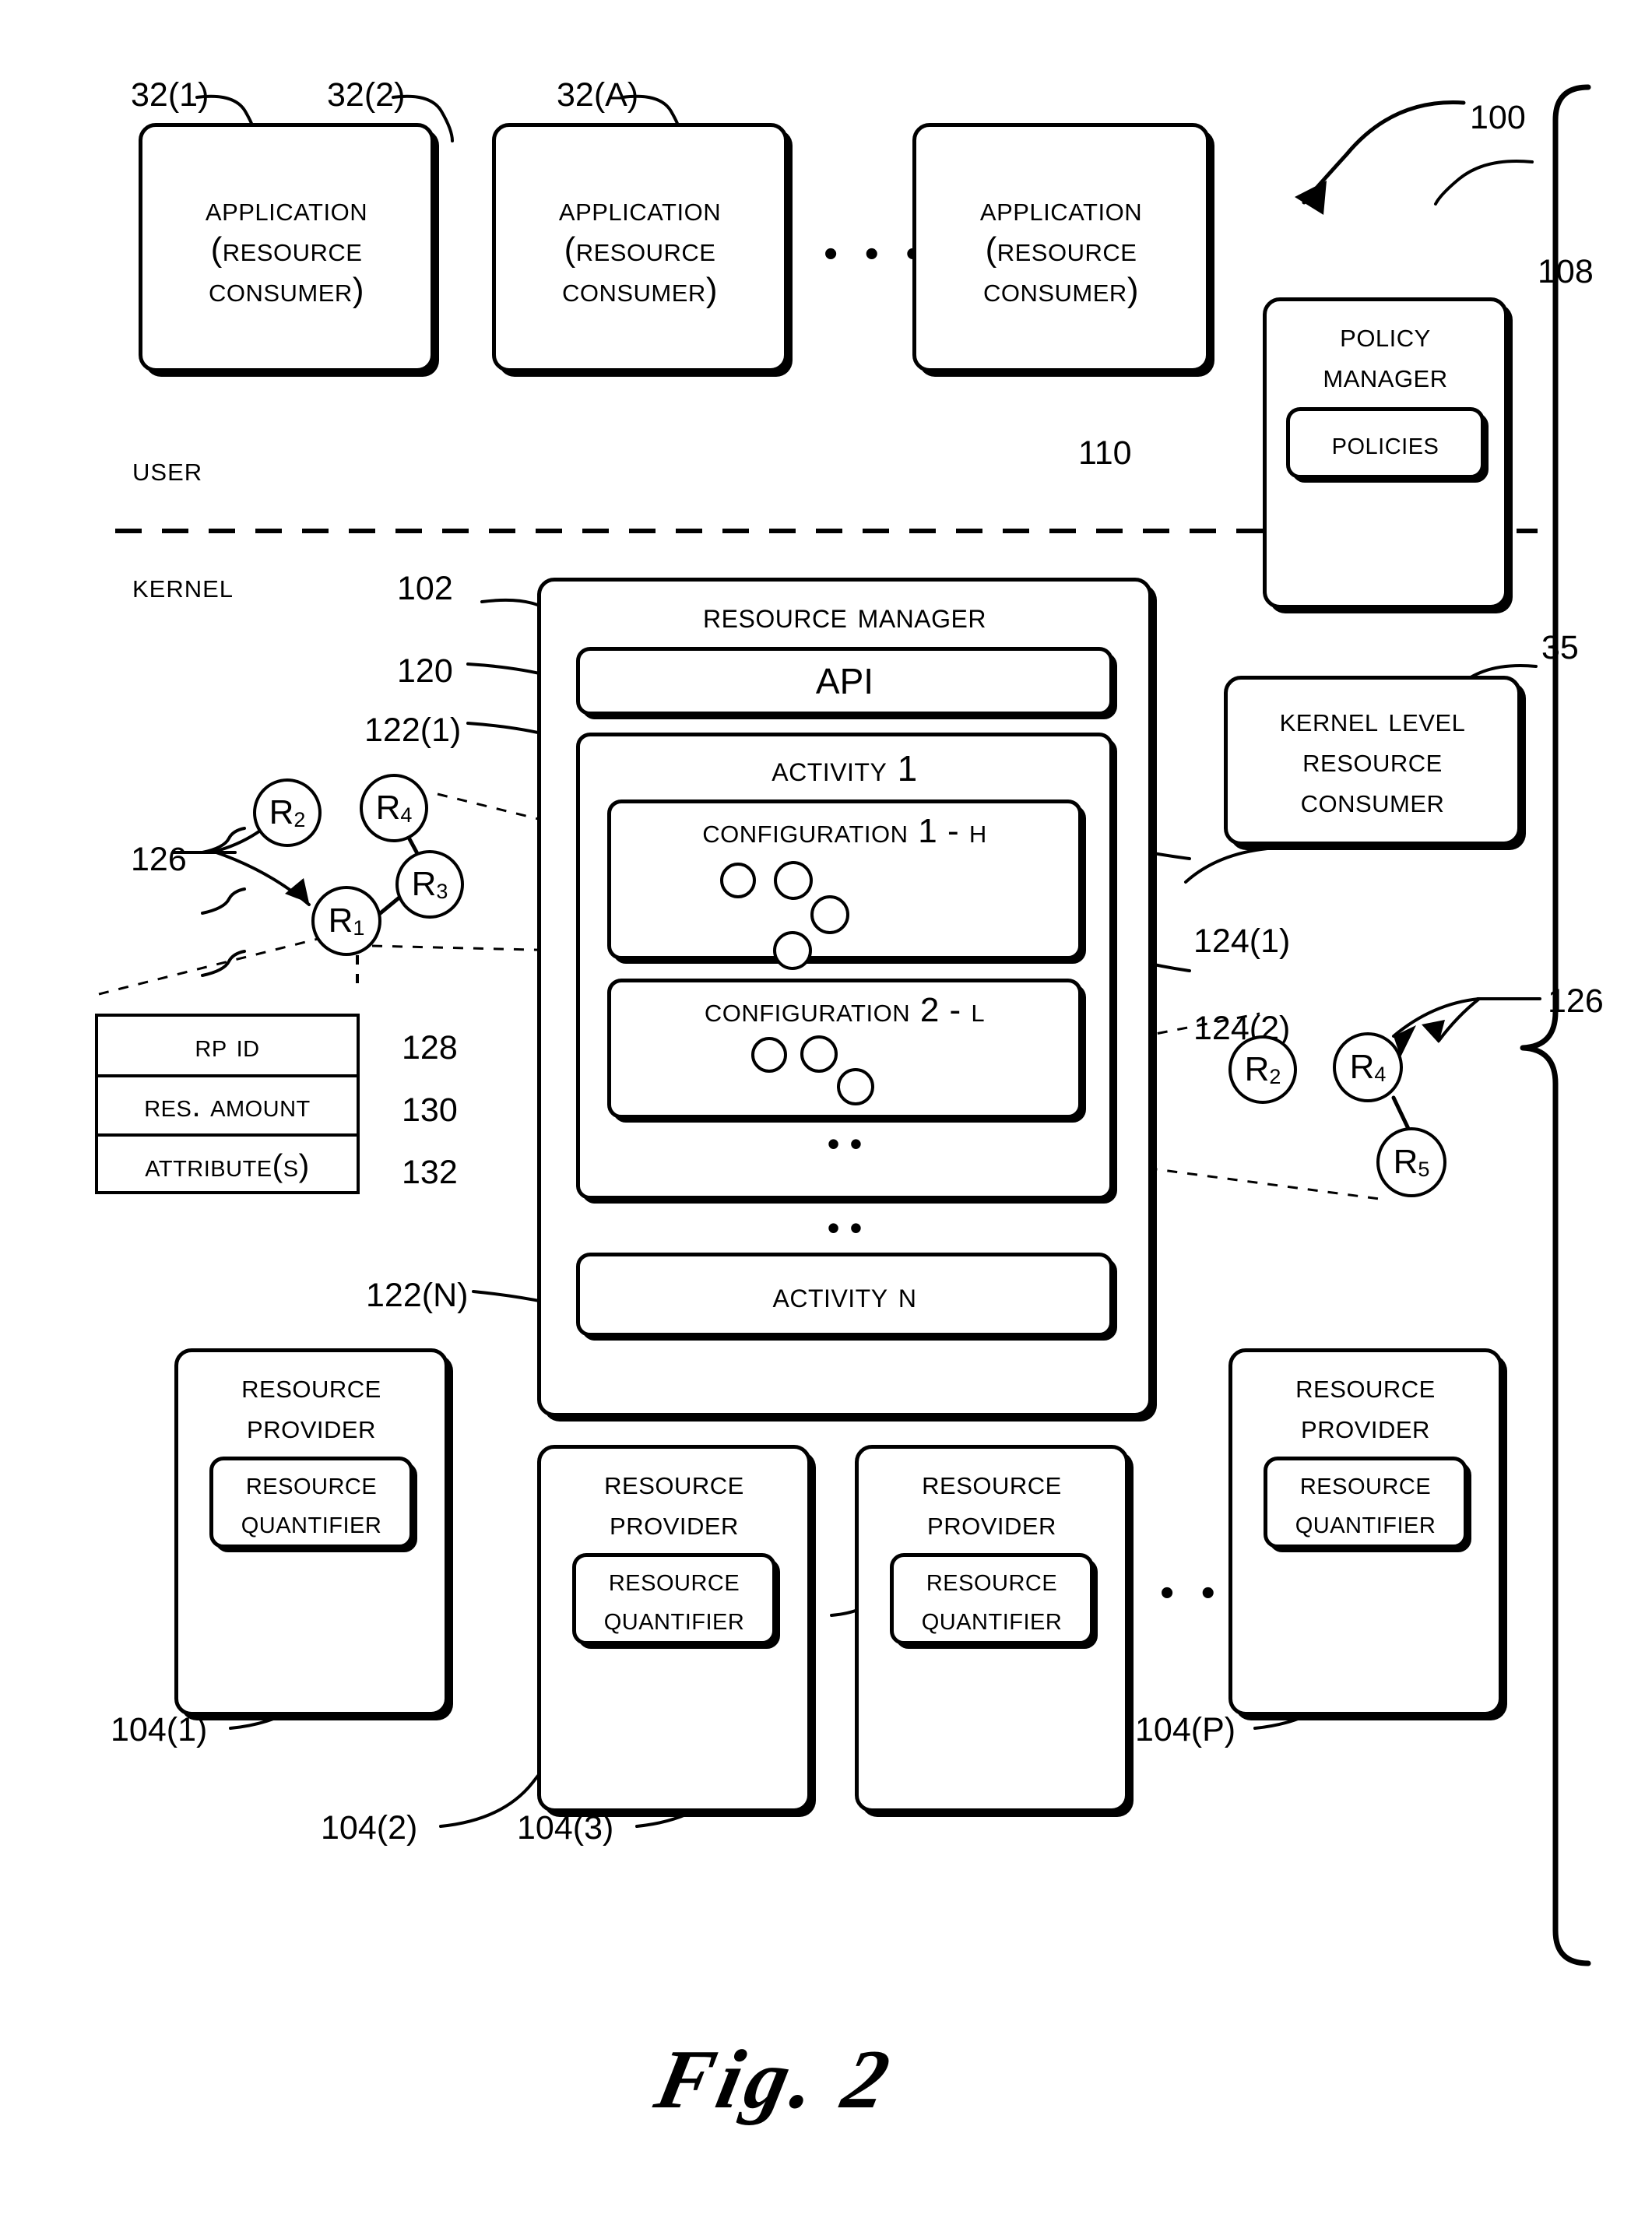  I want to click on ref-32-A: 32(A), so click(598, 95).